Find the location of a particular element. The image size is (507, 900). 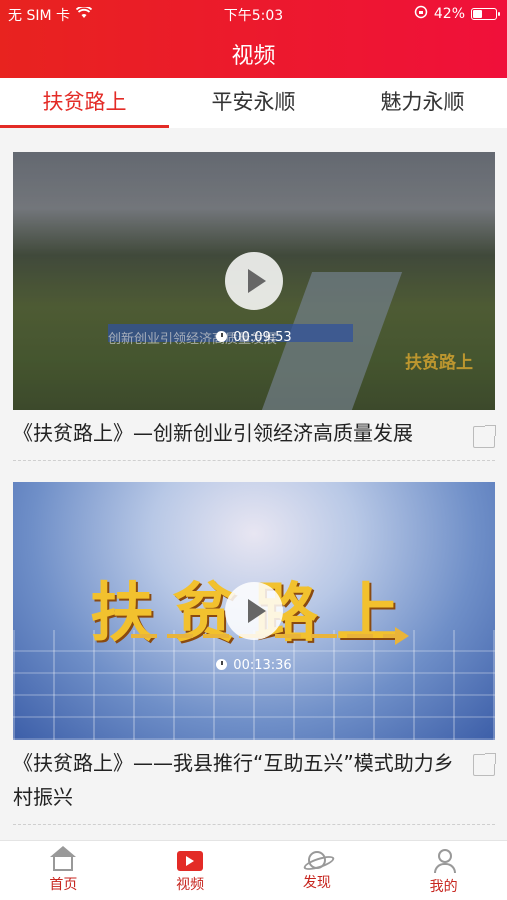

battery-percent: 42% is located at coordinates (449, 14).